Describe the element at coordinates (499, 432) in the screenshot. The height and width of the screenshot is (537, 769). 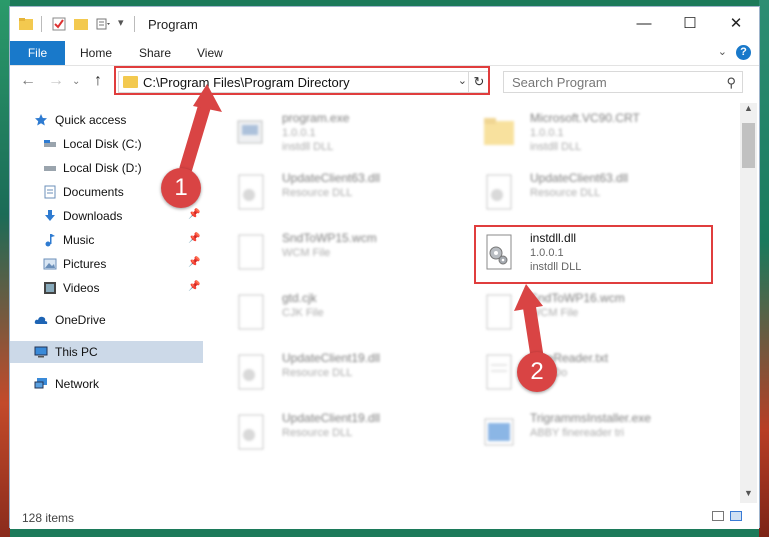
I see `installer-file-icon` at that location.